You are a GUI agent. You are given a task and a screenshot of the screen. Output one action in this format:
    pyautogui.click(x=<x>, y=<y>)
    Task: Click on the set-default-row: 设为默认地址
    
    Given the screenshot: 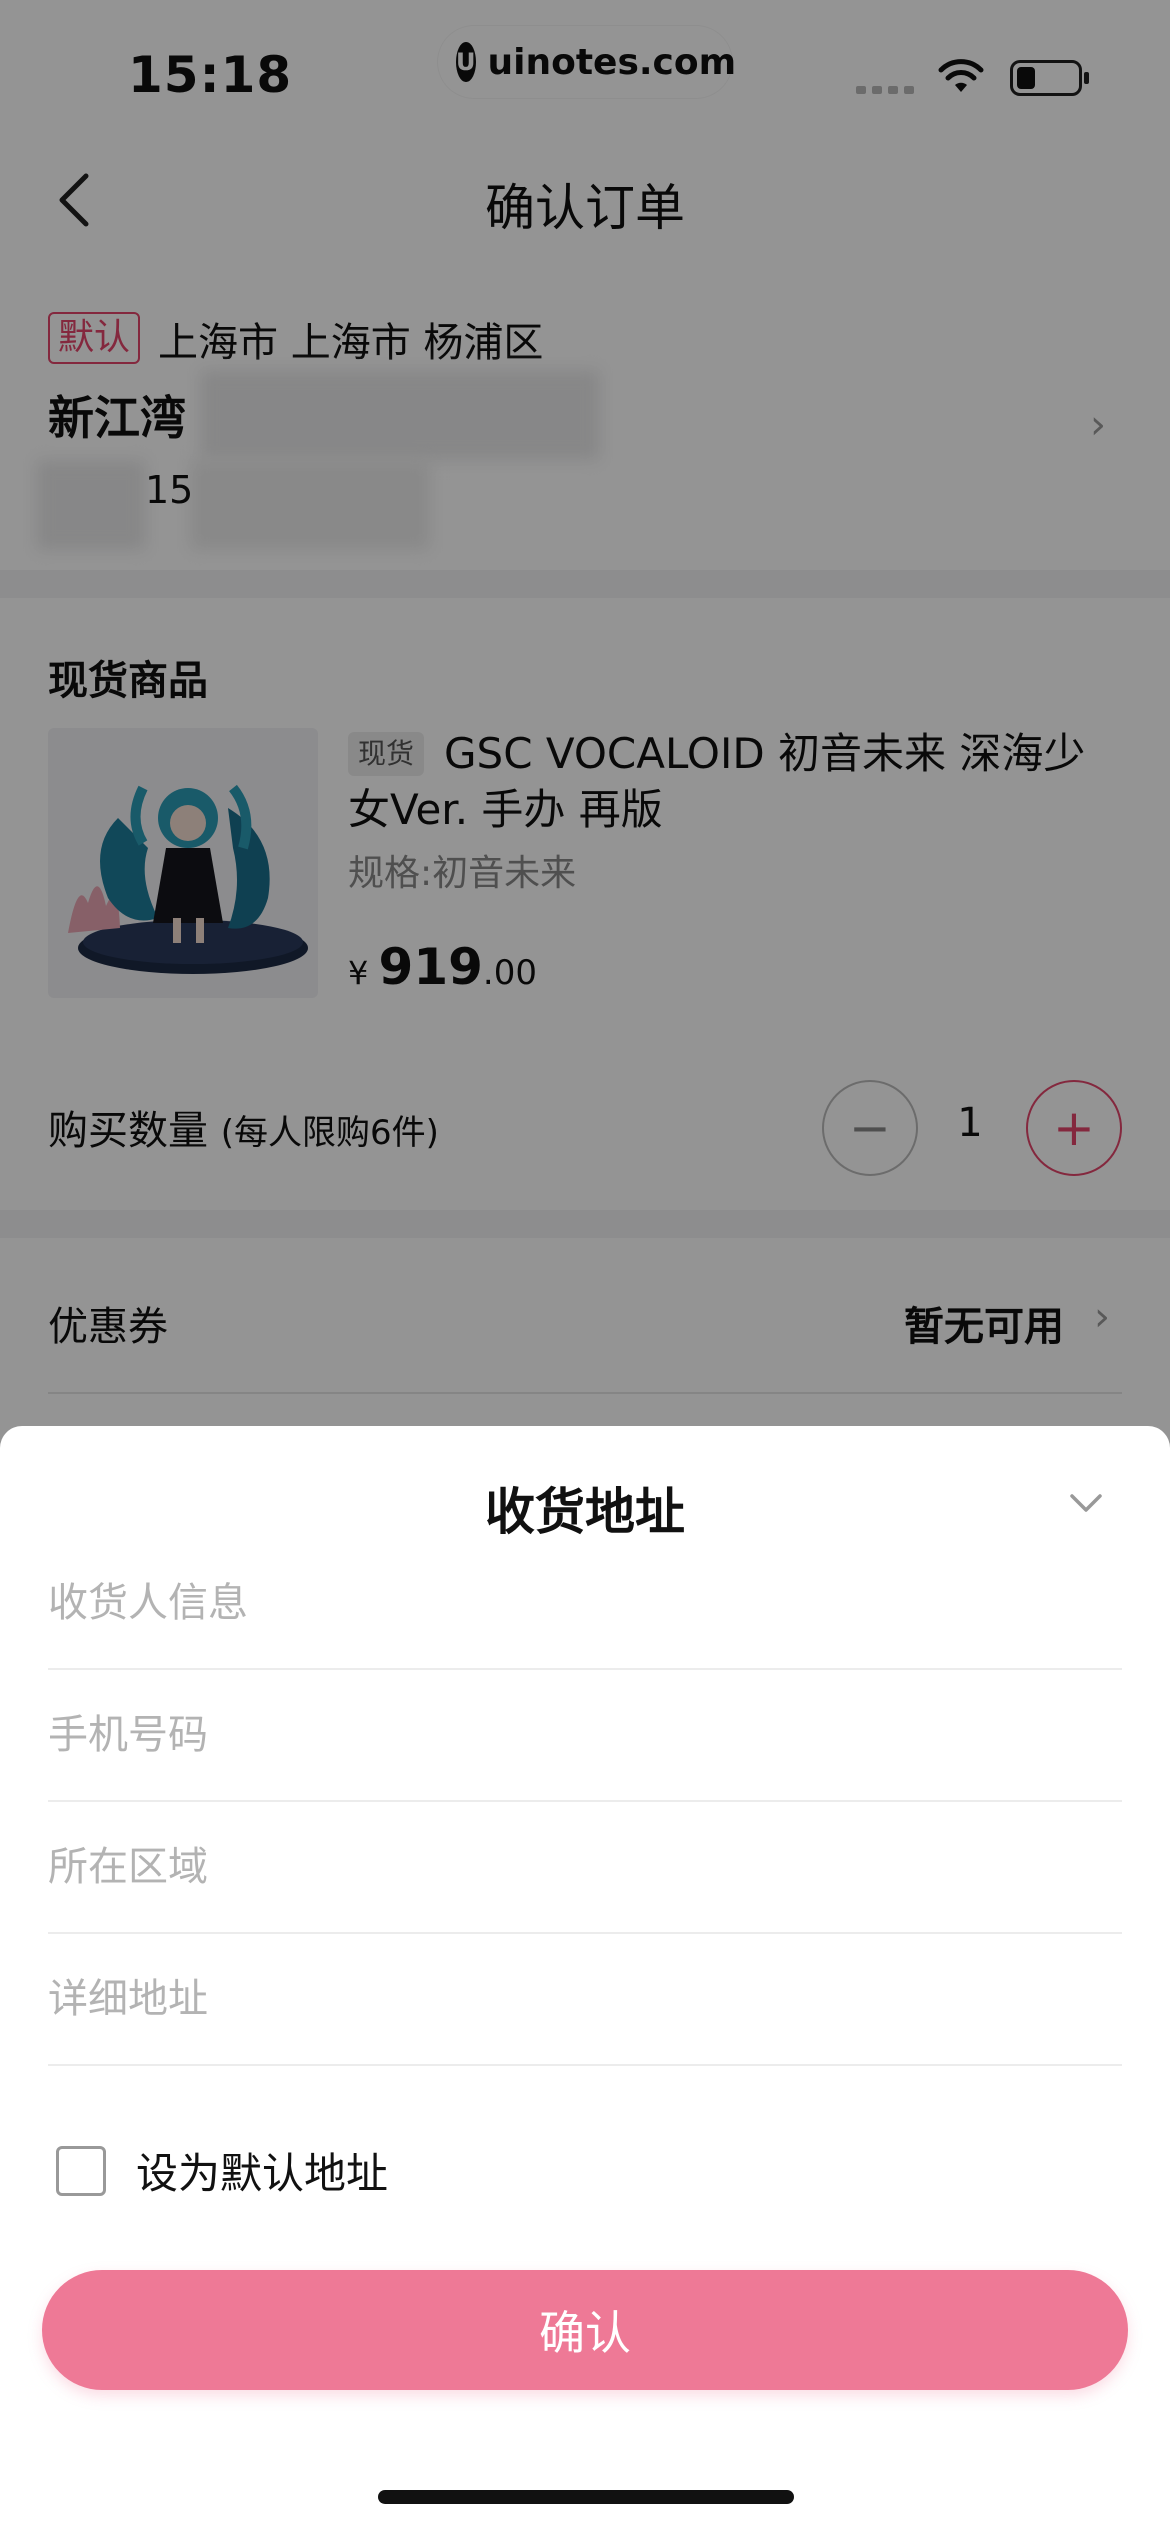 What is the action you would take?
    pyautogui.click(x=222, y=2170)
    